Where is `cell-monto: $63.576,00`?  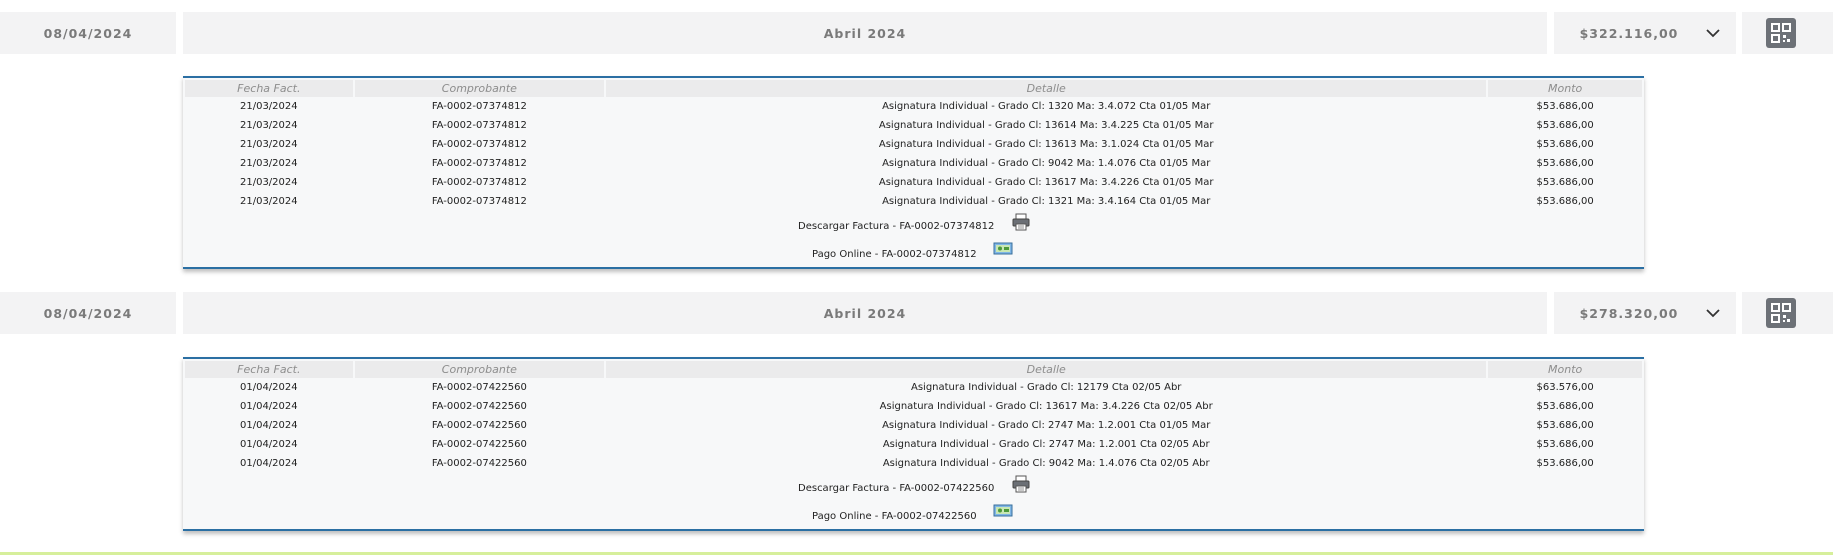
cell-monto: $63.576,00 is located at coordinates (1565, 387).